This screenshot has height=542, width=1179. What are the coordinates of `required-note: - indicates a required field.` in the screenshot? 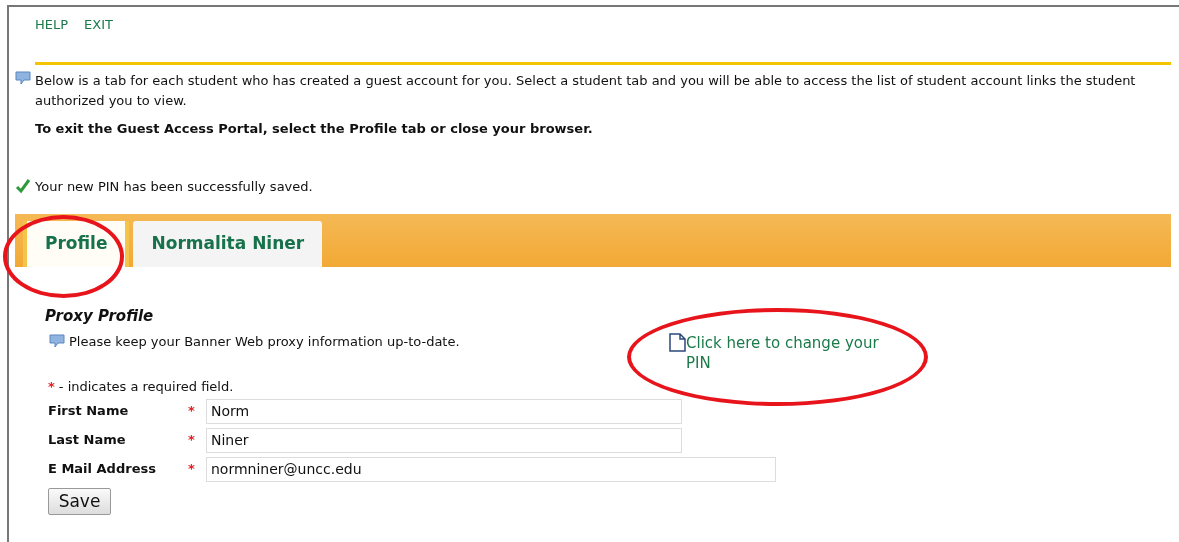 It's located at (146, 387).